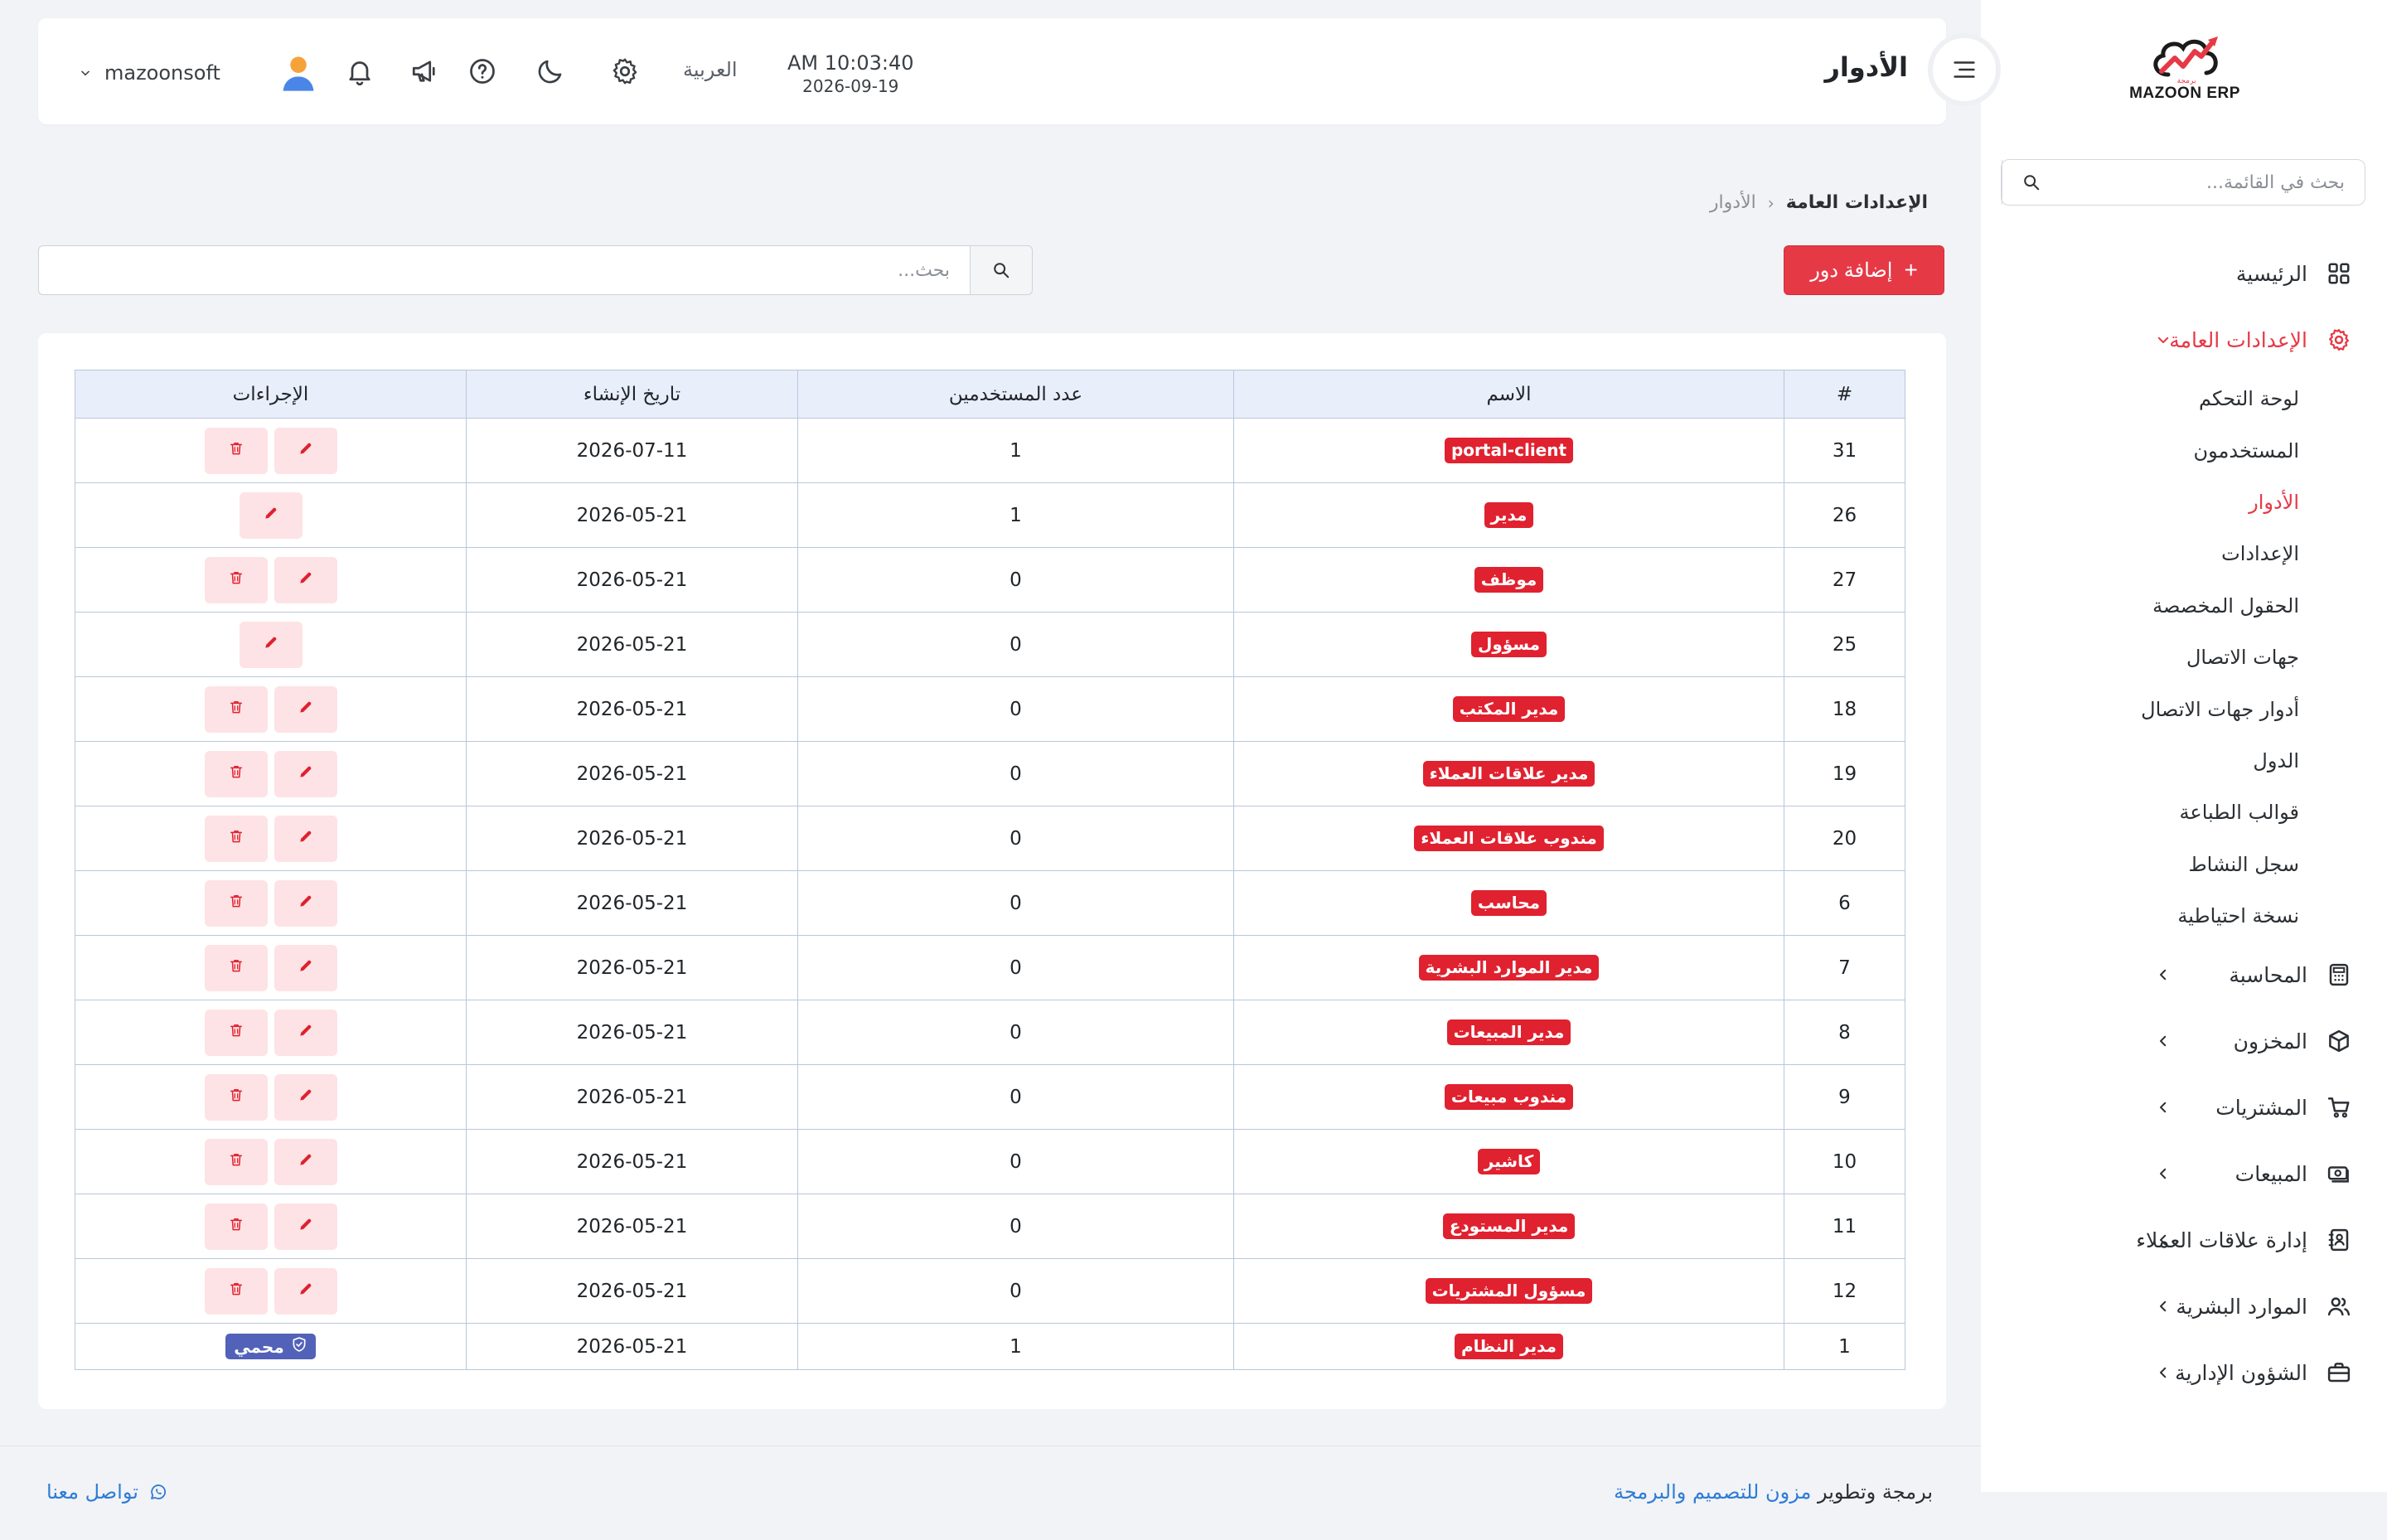 This screenshot has height=1540, width=2387. I want to click on language-switcher: العربية, so click(710, 69).